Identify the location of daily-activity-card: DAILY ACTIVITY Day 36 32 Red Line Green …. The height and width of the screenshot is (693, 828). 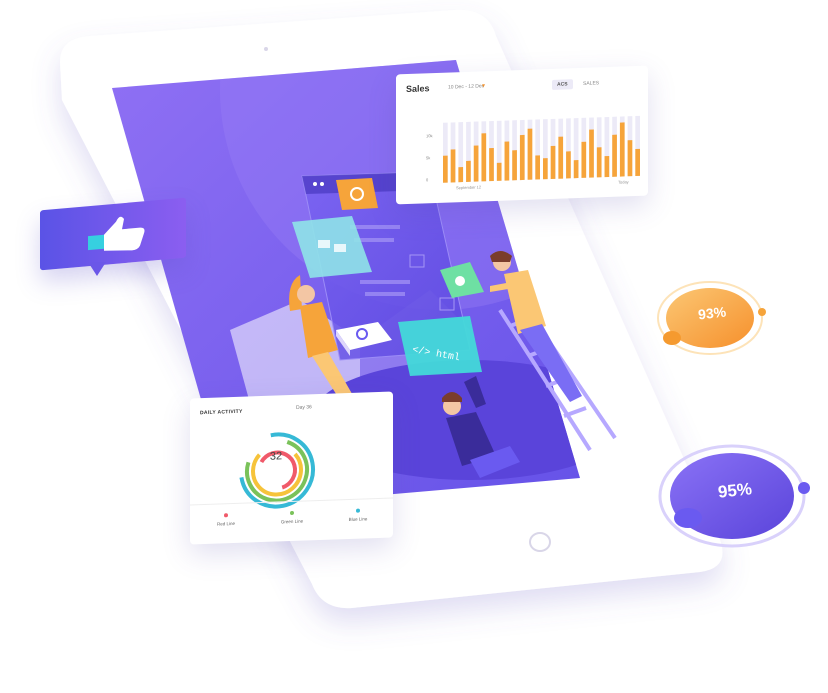
(291, 468).